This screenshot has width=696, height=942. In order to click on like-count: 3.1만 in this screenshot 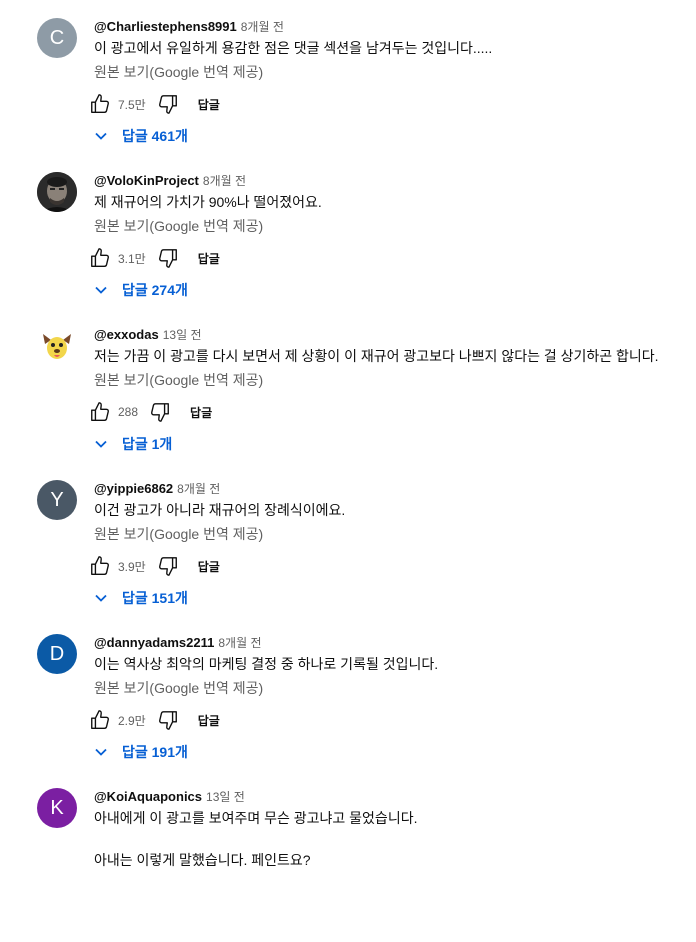, I will do `click(132, 258)`.